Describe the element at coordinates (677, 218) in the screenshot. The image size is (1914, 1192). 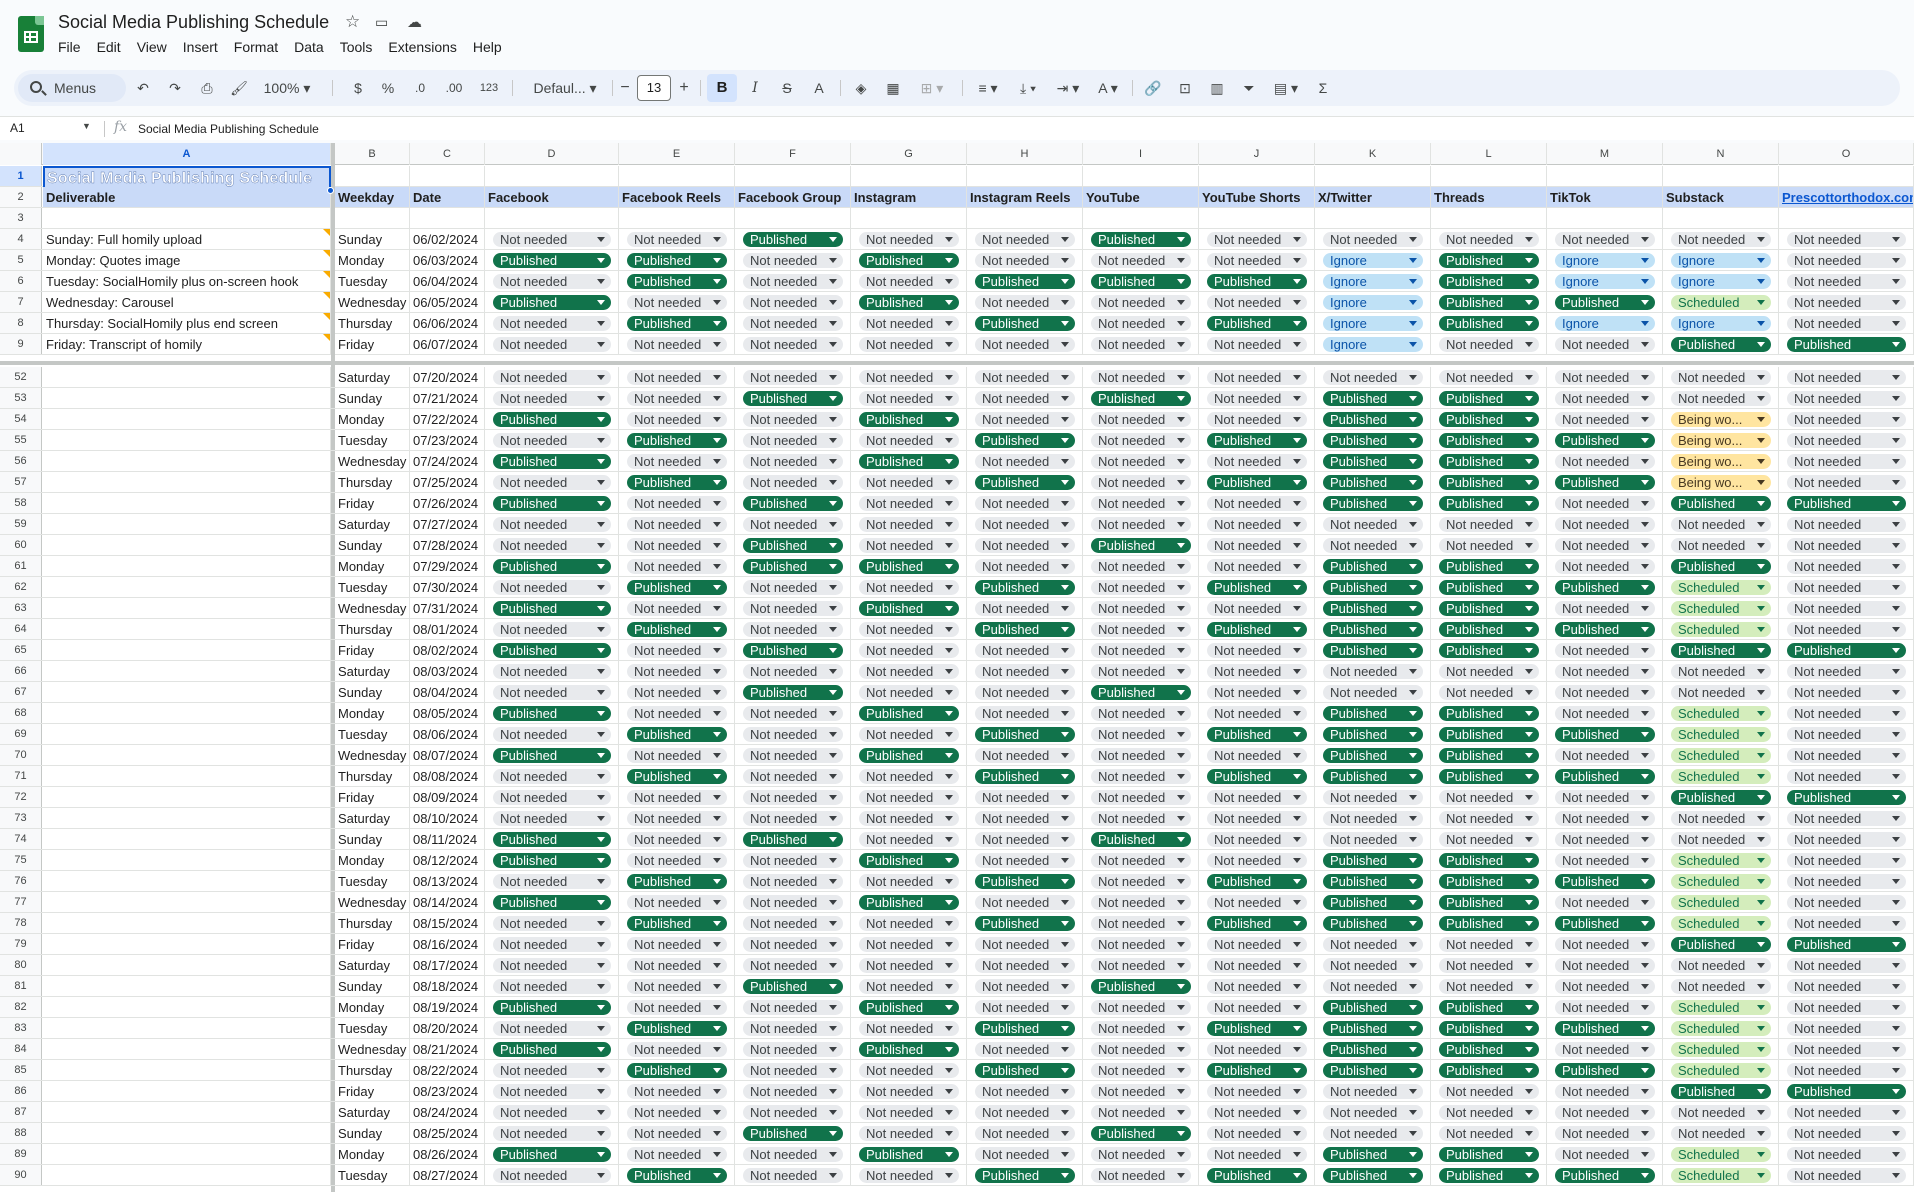
I see `cell-e` at that location.